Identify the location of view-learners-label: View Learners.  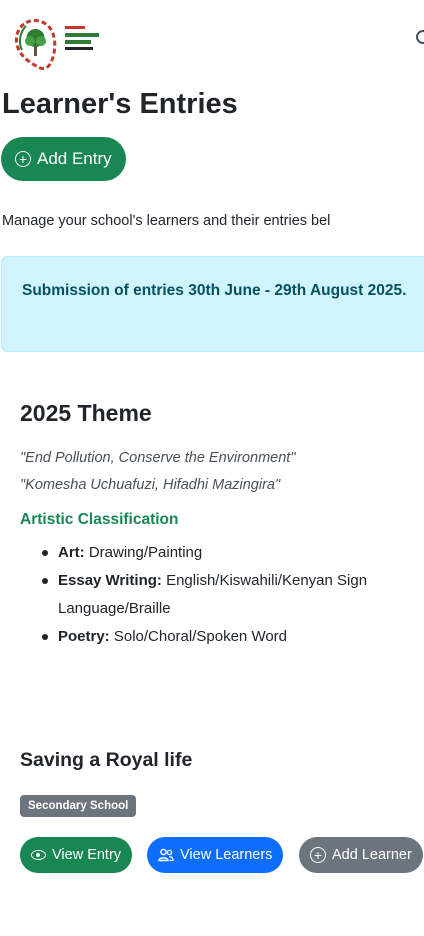
(226, 855).